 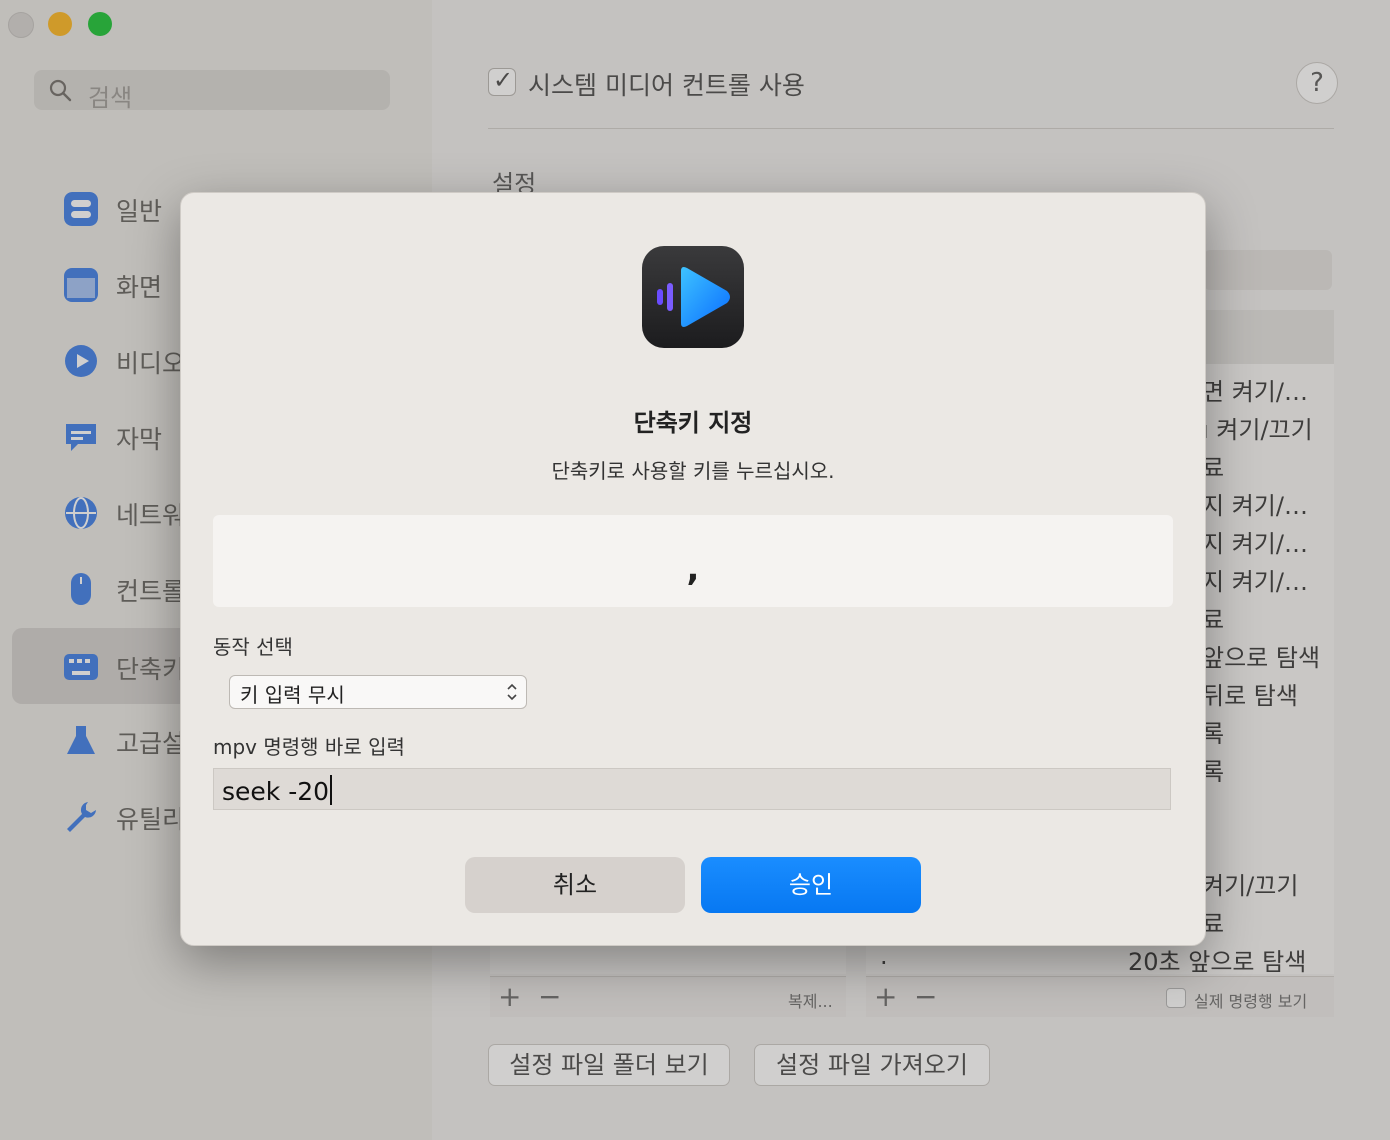 What do you see at coordinates (309, 747) in the screenshot?
I see `command-label: mpv 명령행 바로 입력` at bounding box center [309, 747].